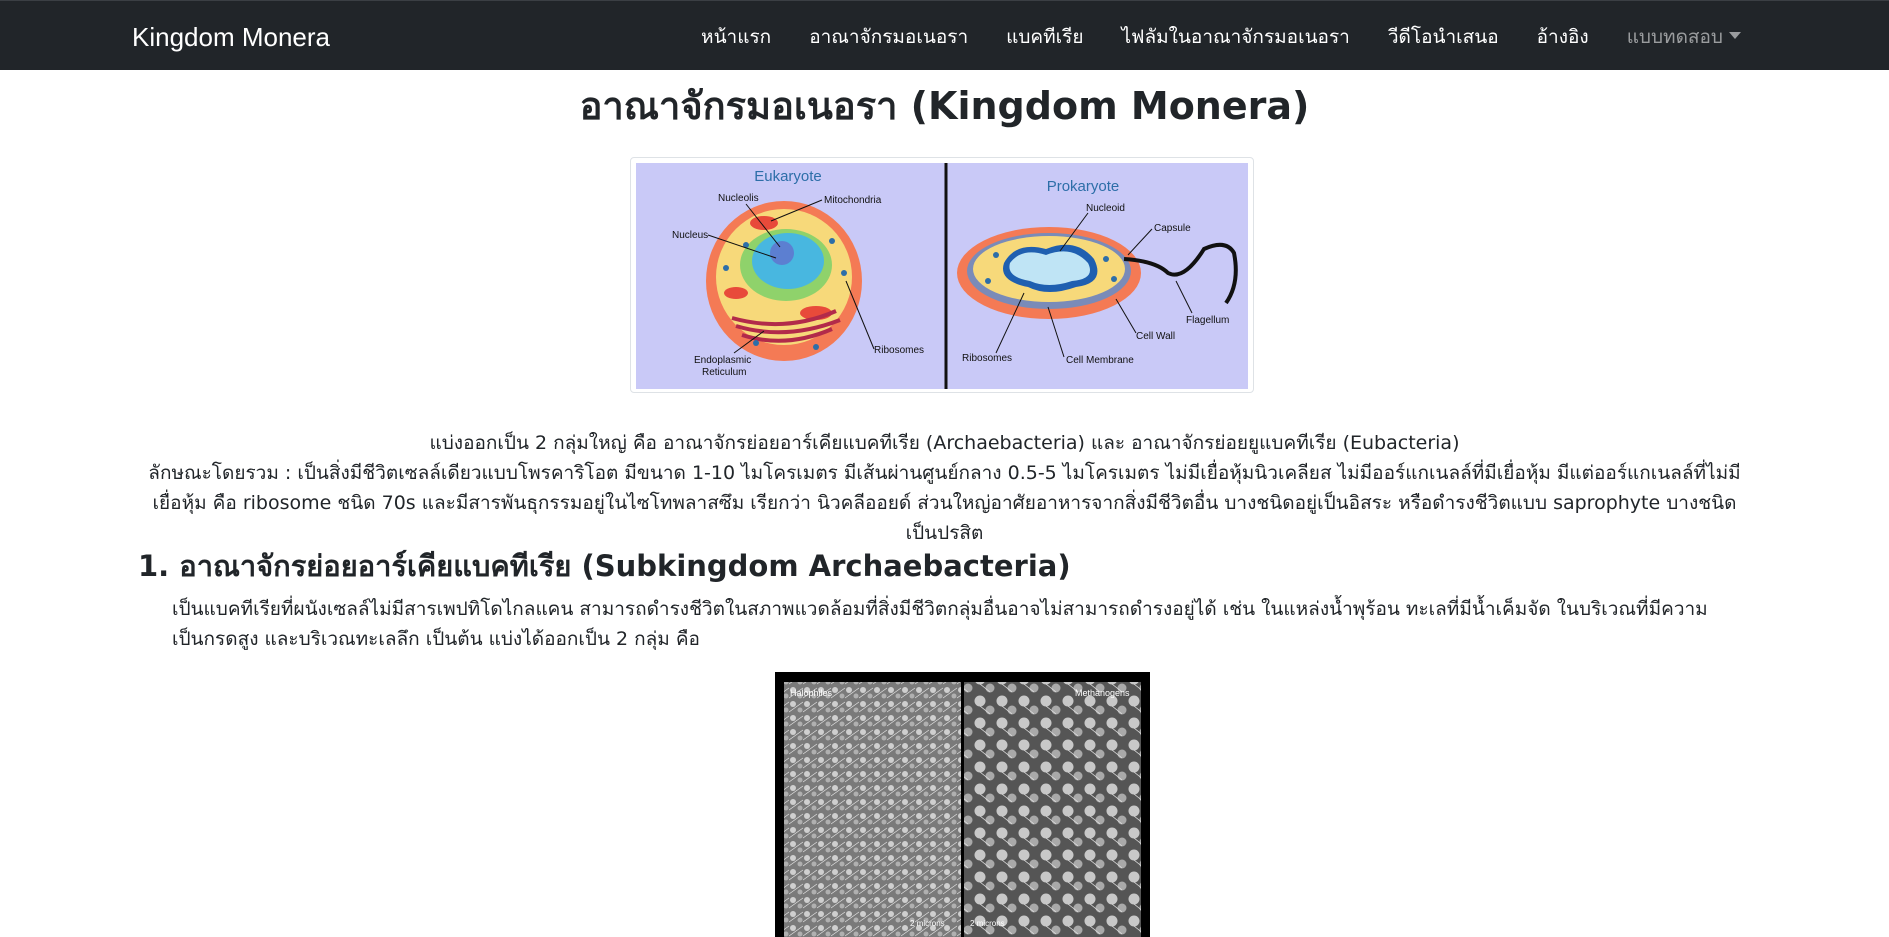 This screenshot has height=937, width=1889. Describe the element at coordinates (987, 923) in the screenshot. I see `scale-label-right: 2 microns` at that location.